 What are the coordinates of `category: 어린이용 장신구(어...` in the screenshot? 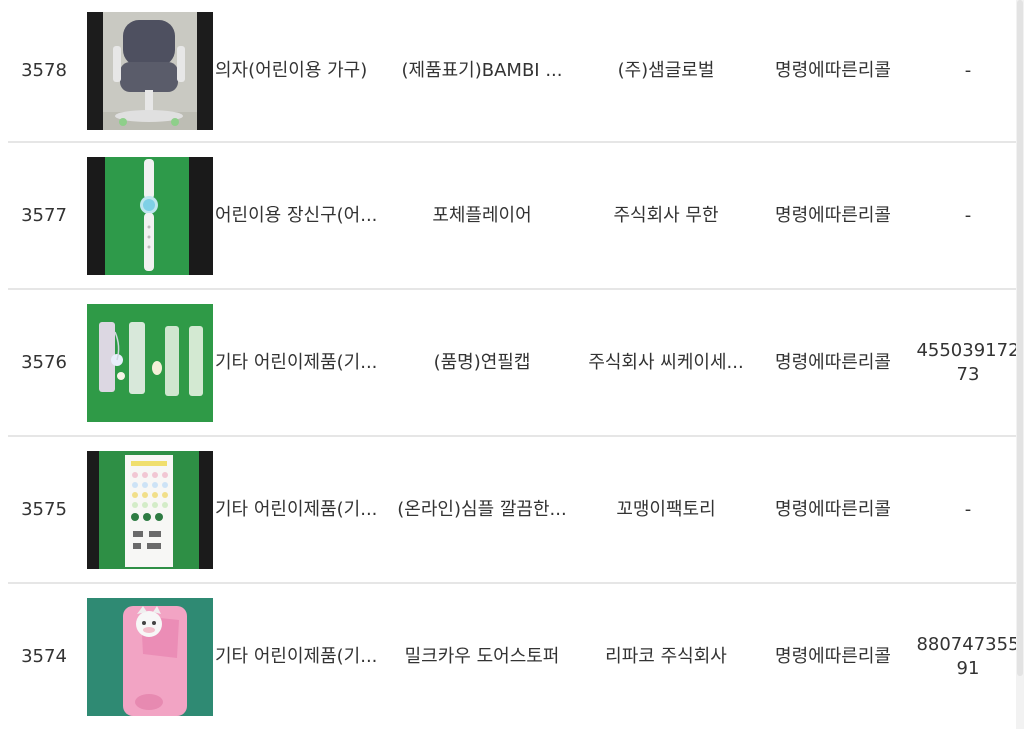 It's located at (296, 215).